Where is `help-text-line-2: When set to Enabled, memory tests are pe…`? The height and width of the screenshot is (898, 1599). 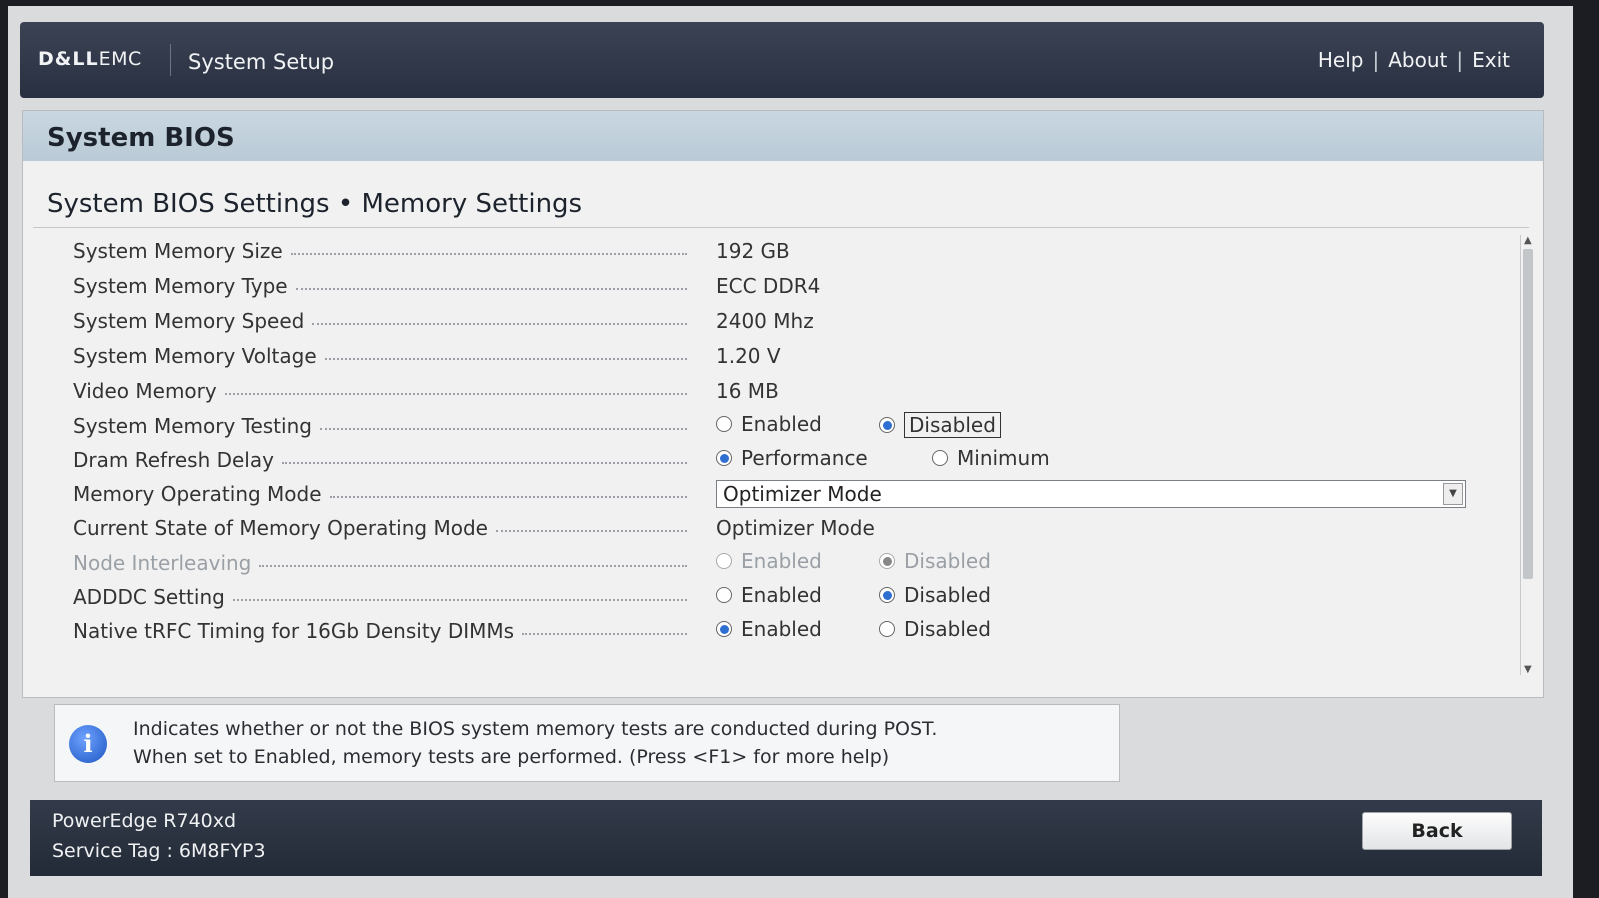
help-text-line-2: When set to Enabled, memory tests are pe… is located at coordinates (511, 757).